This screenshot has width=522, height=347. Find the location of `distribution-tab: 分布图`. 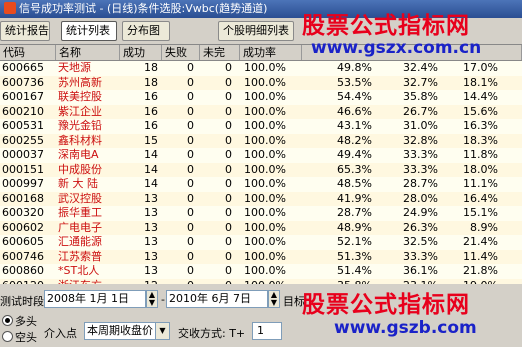

distribution-tab: 分布图 is located at coordinates (146, 31).